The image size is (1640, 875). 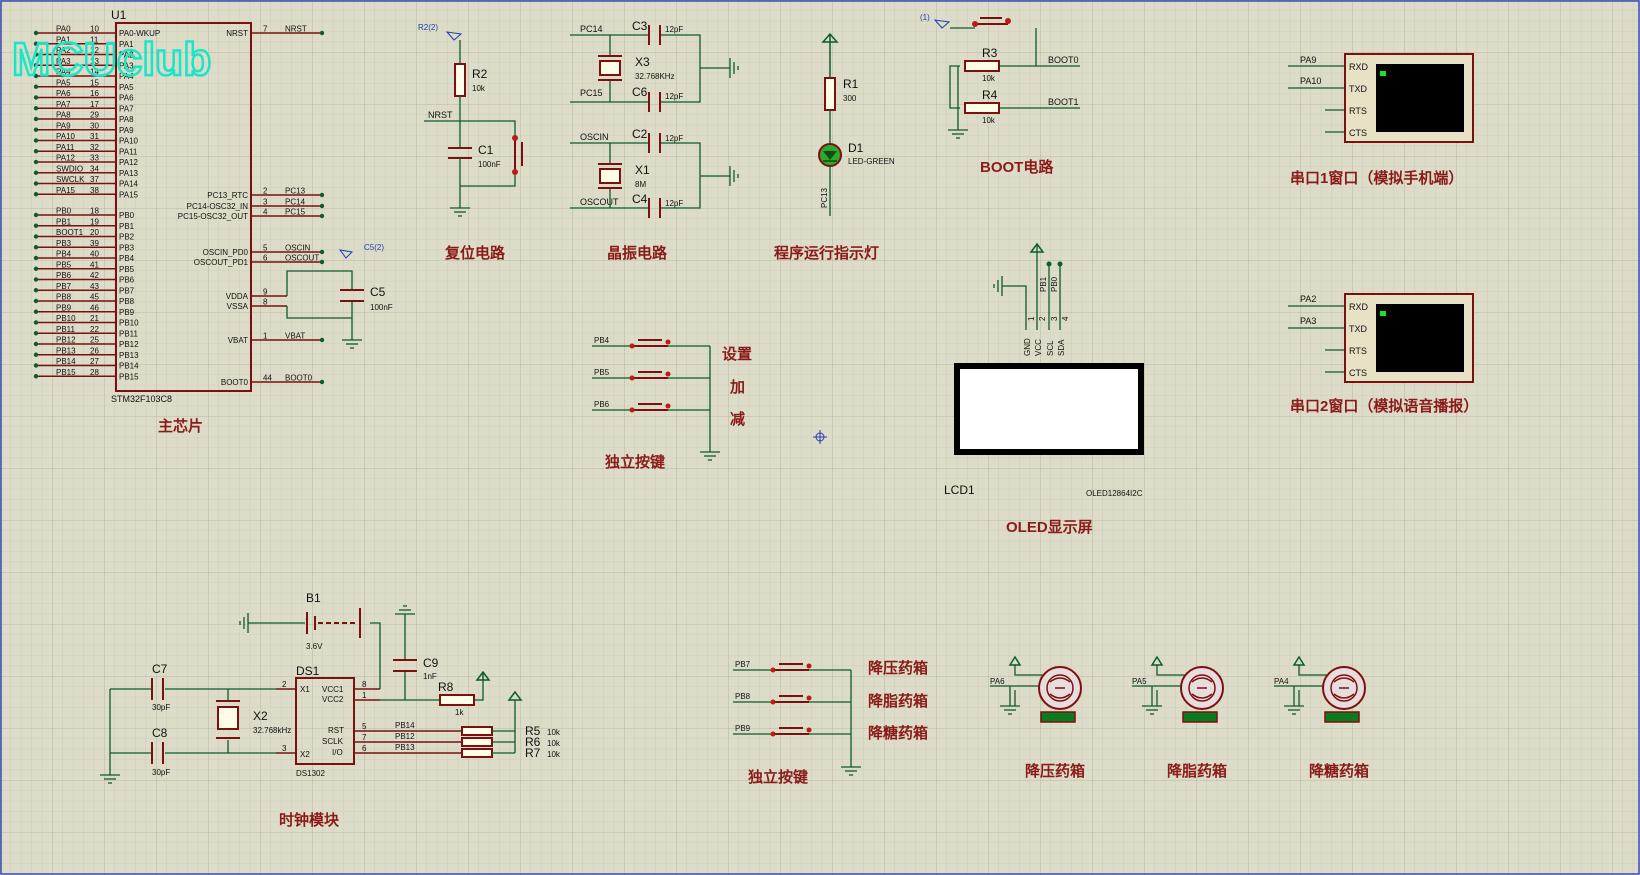 I want to click on clock-title: 时钟模块, so click(x=309, y=820).